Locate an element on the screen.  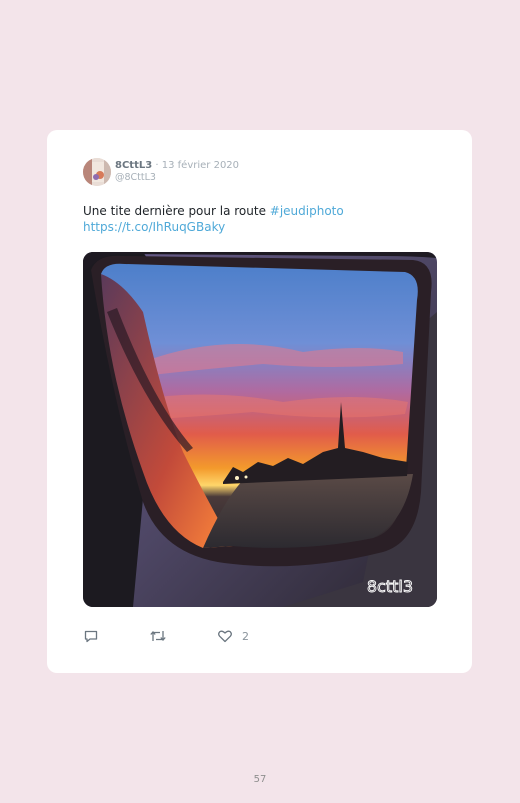
user-handle: @8CttL3 is located at coordinates (135, 178).